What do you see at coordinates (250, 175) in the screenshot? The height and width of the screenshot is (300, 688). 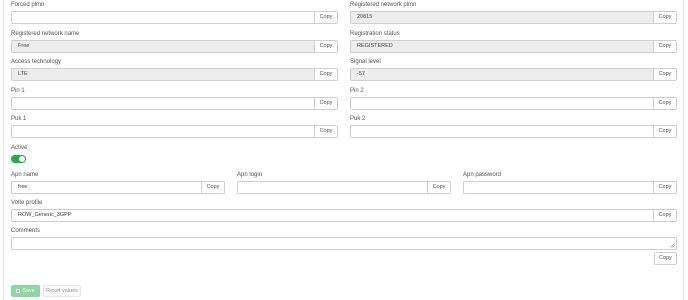 I see `apn-login-label: Apn login` at bounding box center [250, 175].